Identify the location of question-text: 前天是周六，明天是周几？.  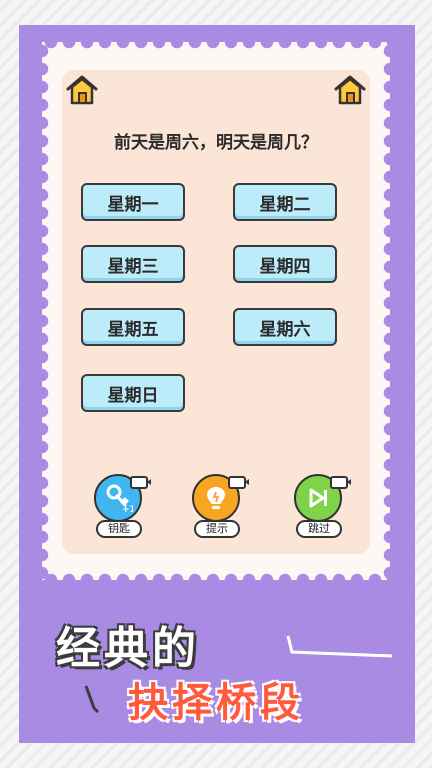
(216, 143).